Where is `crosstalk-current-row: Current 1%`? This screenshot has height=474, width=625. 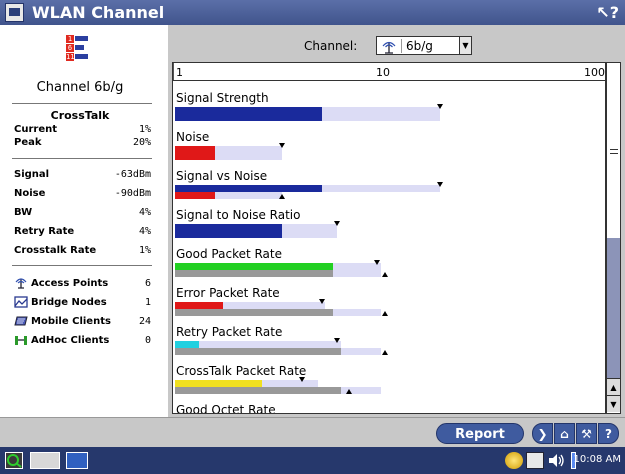
crosstalk-current-row: Current 1% is located at coordinates (82, 129).